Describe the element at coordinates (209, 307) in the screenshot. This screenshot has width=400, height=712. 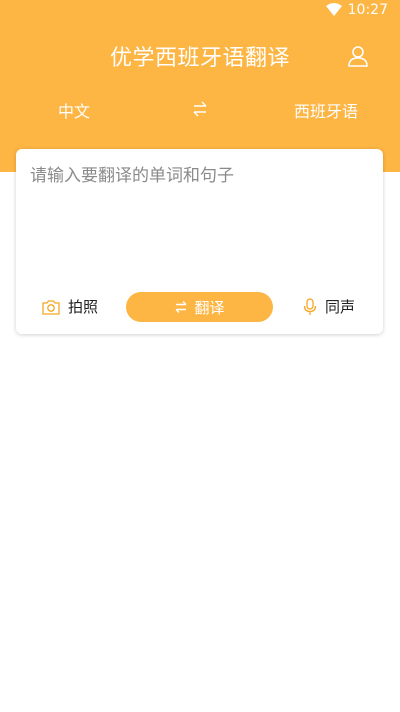
I see `translate-label: 翻译` at that location.